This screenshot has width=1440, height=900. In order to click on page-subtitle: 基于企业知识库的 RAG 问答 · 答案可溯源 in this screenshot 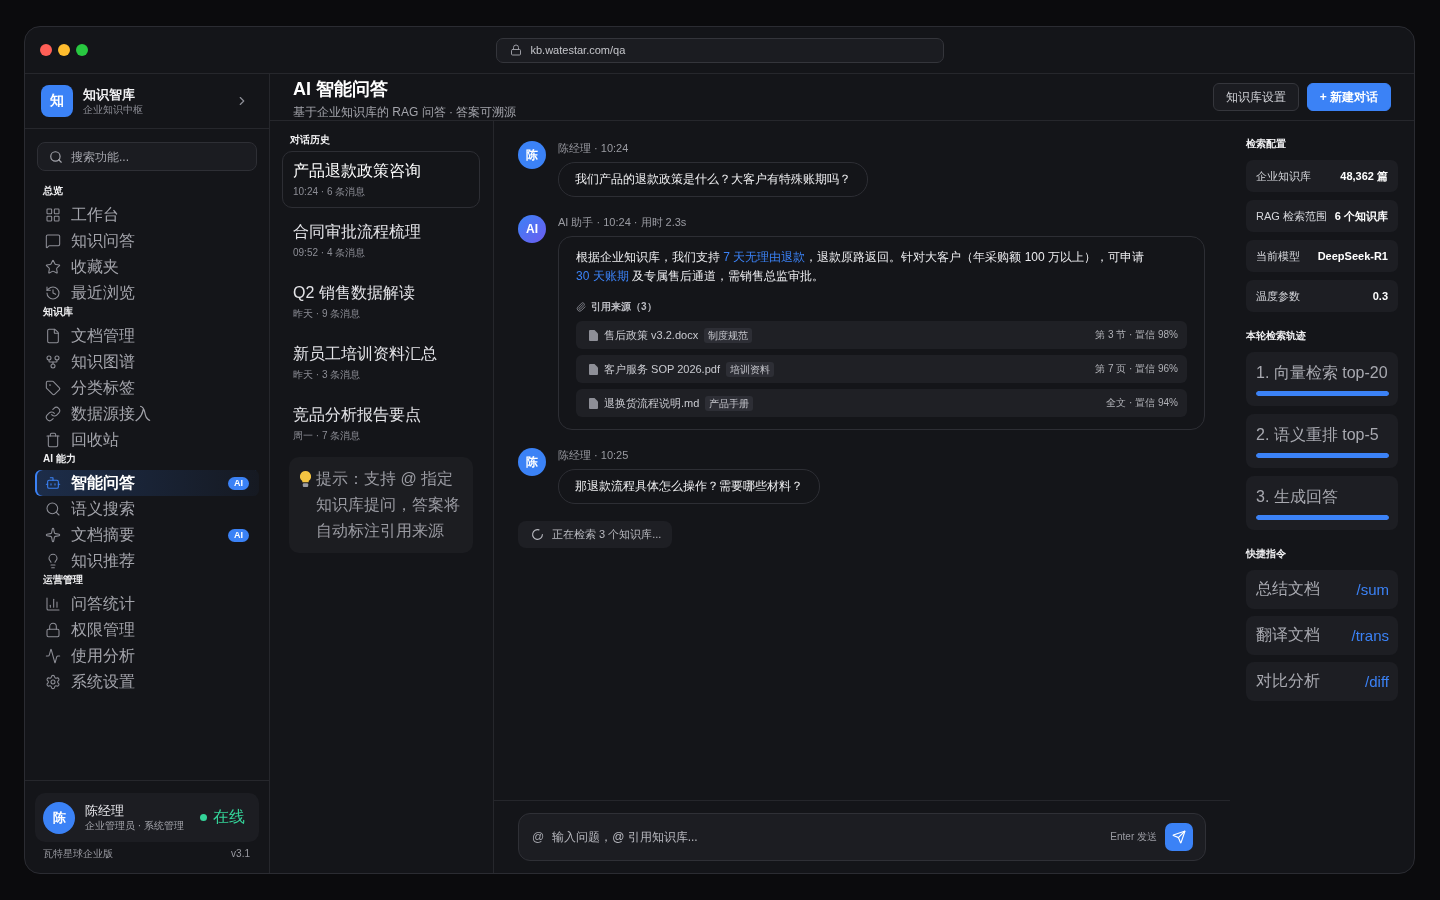, I will do `click(405, 111)`.